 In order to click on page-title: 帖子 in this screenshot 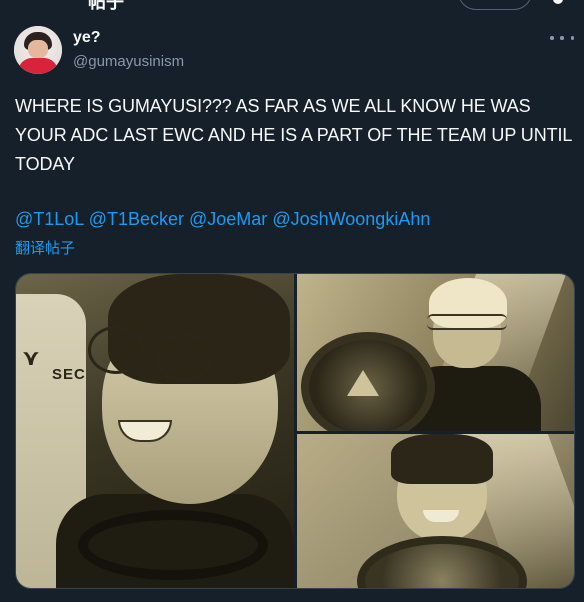, I will do `click(106, 6)`.